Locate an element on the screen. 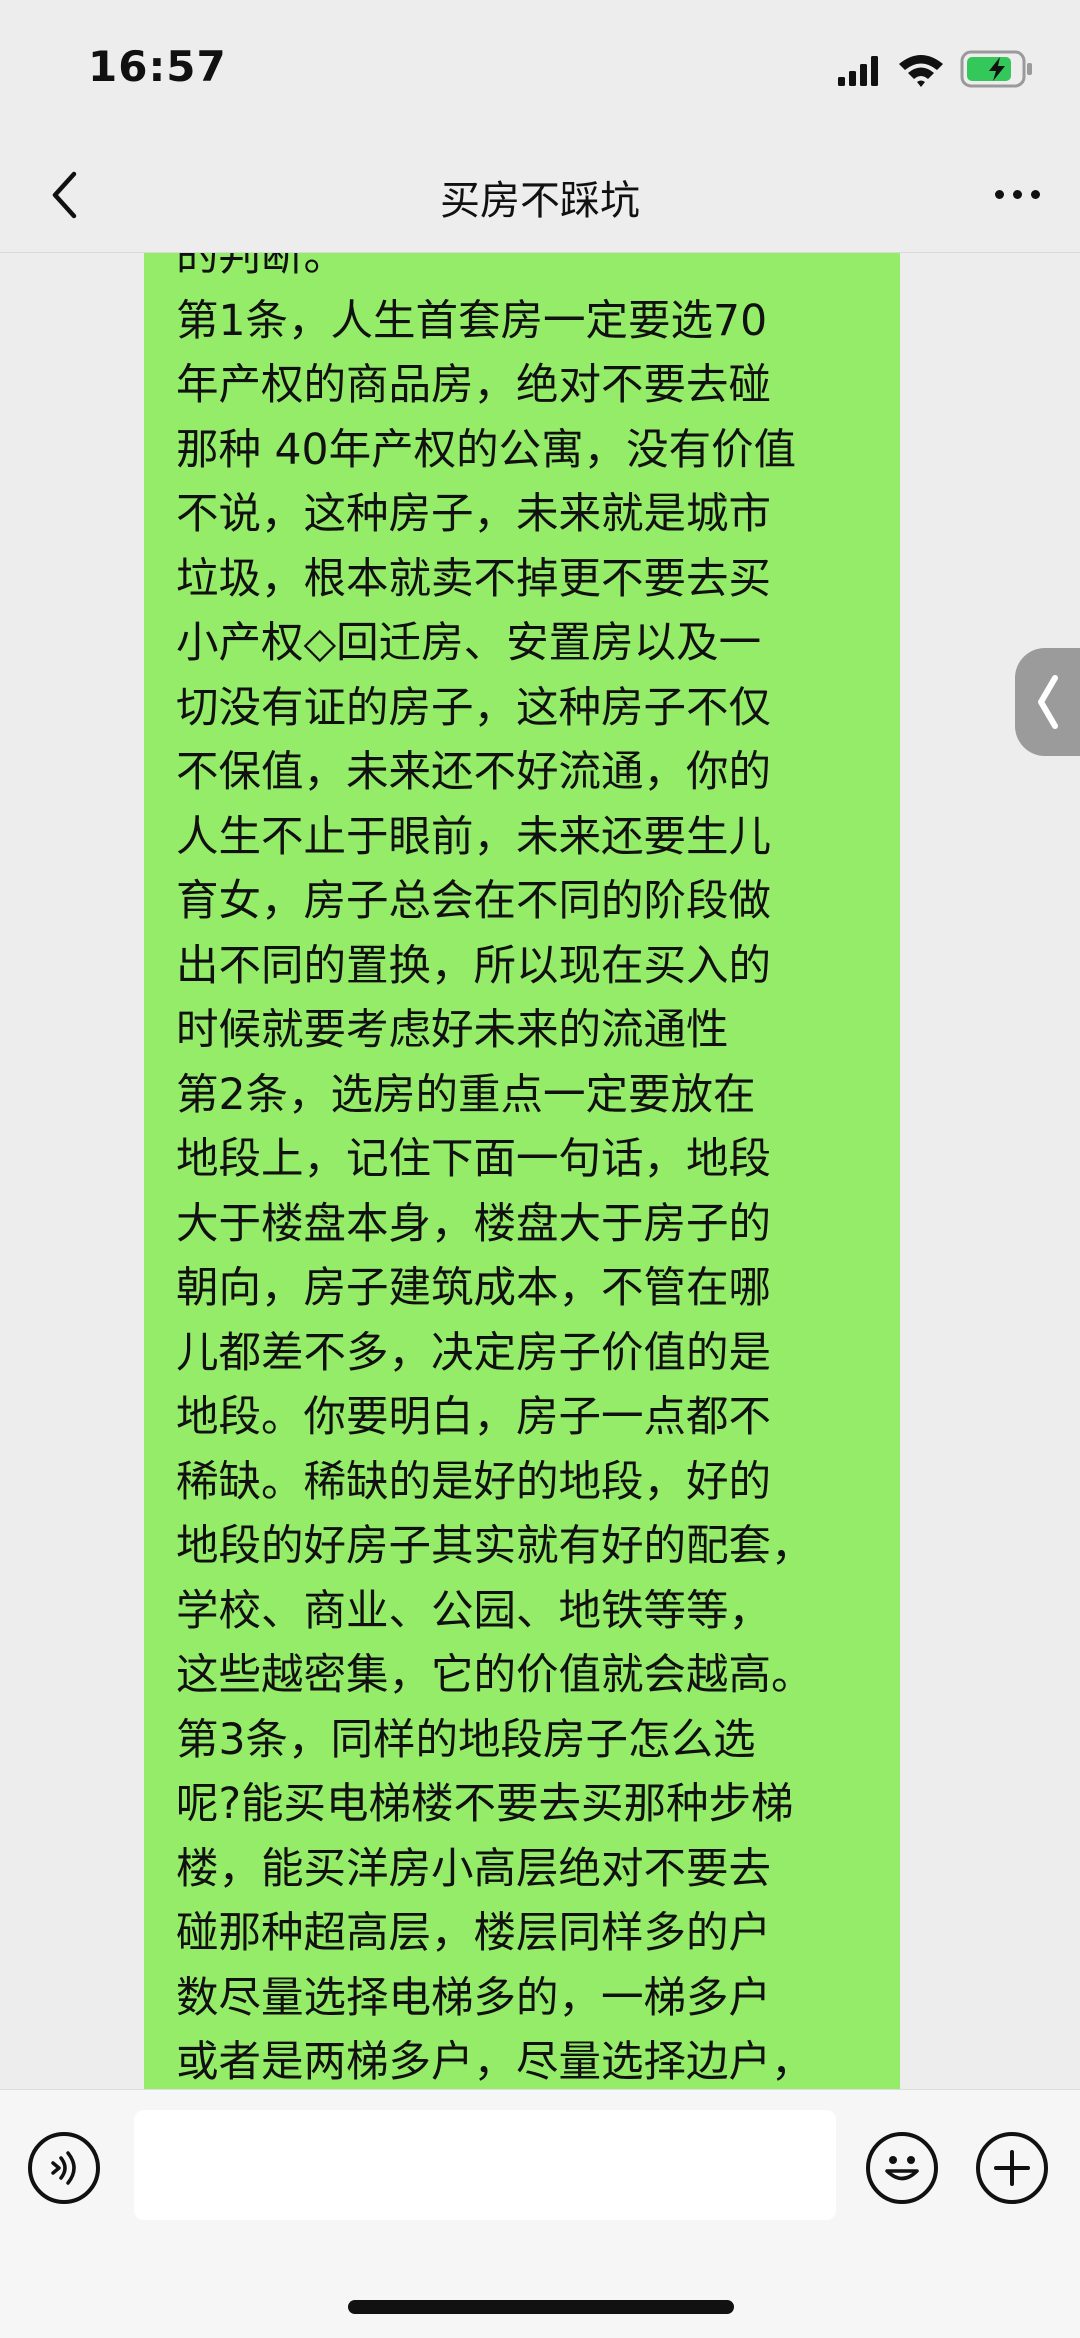  voice-icon is located at coordinates (63, 2168).